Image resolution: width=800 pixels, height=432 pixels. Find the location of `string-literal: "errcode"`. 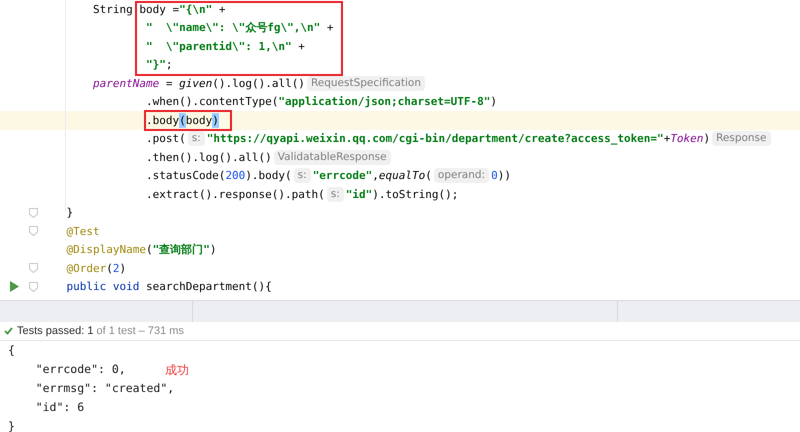

string-literal: "errcode" is located at coordinates (342, 176).